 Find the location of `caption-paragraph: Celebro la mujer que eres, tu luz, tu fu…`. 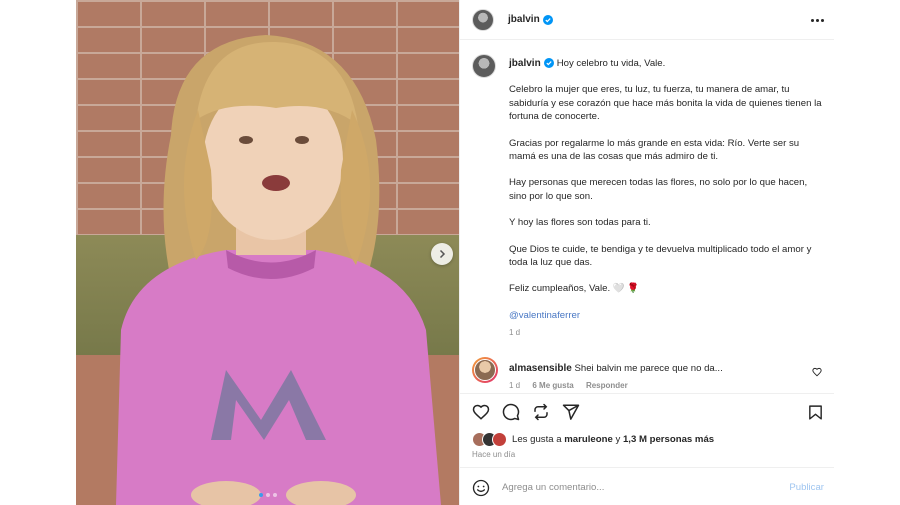

caption-paragraph: Celebro la mujer que eres, tu luz, tu fu… is located at coordinates (665, 103).